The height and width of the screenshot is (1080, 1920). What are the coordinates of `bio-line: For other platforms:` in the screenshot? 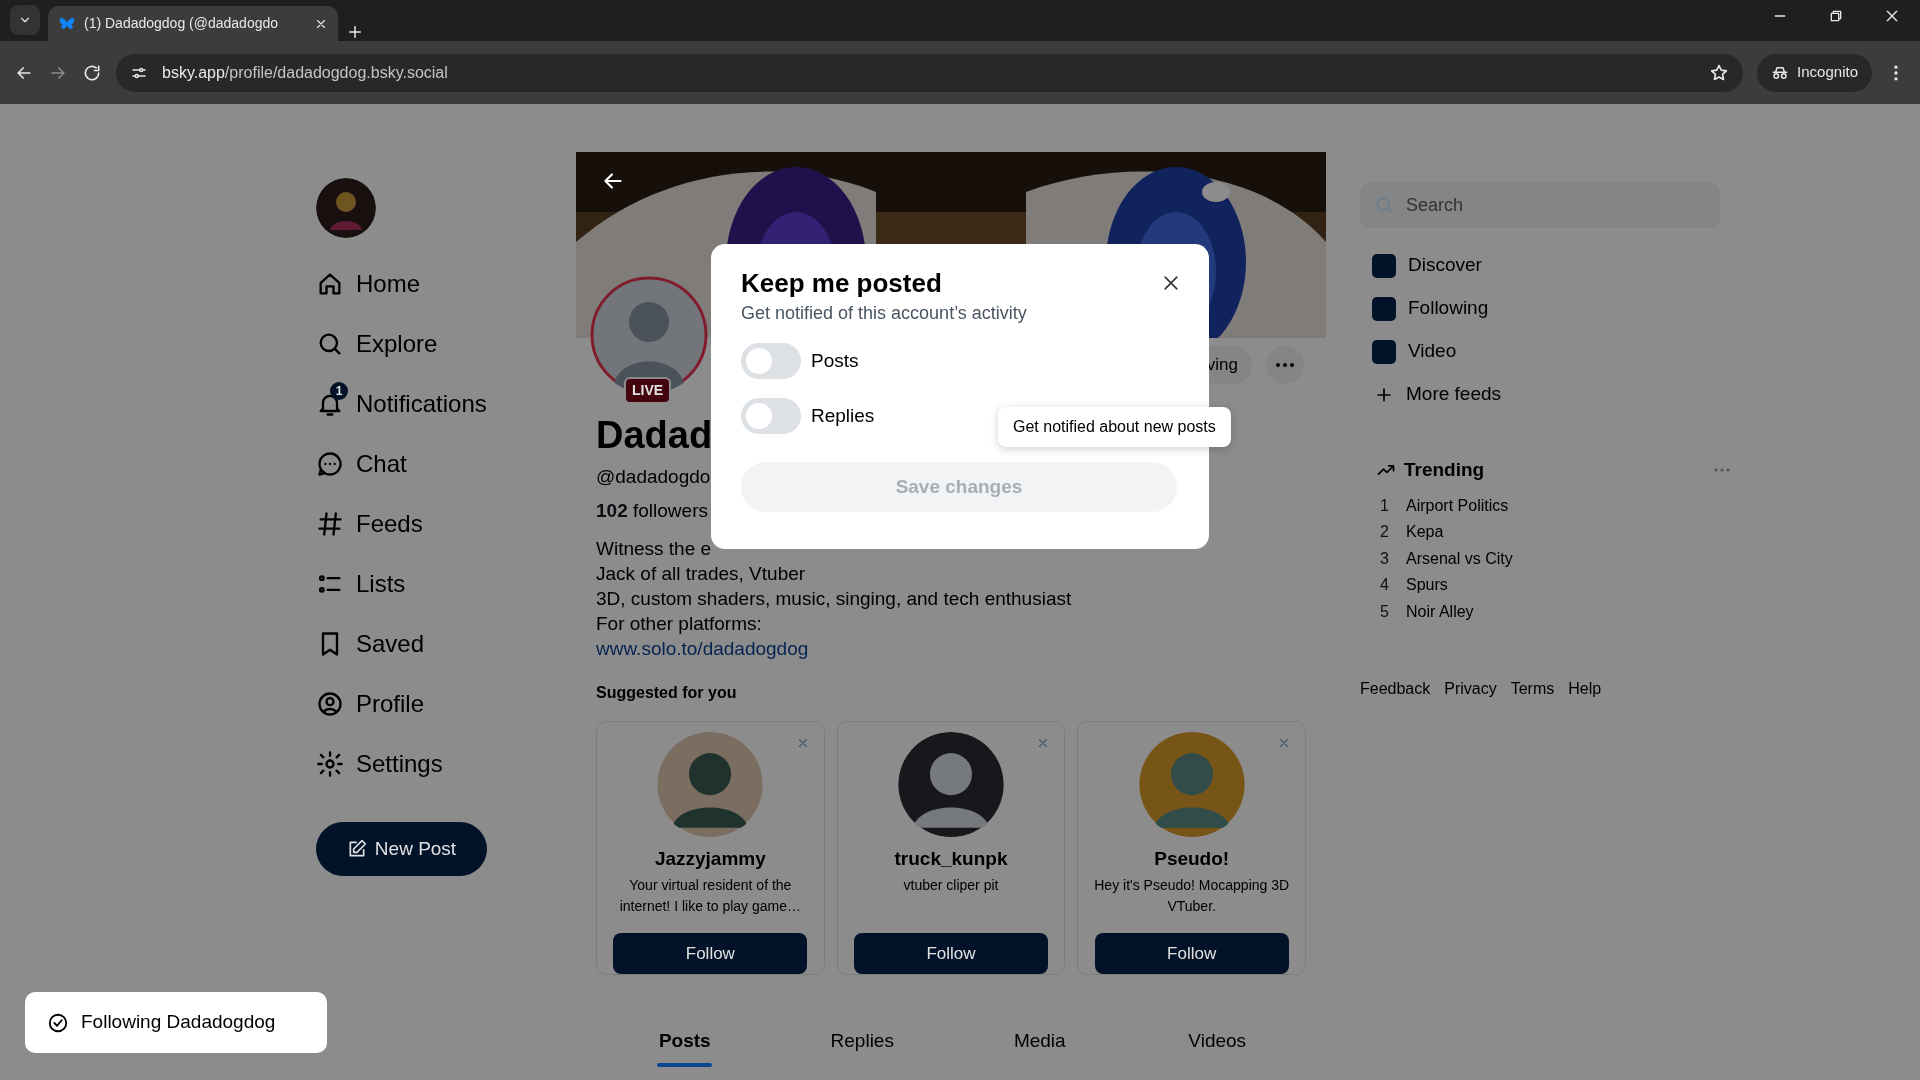 It's located at (679, 623).